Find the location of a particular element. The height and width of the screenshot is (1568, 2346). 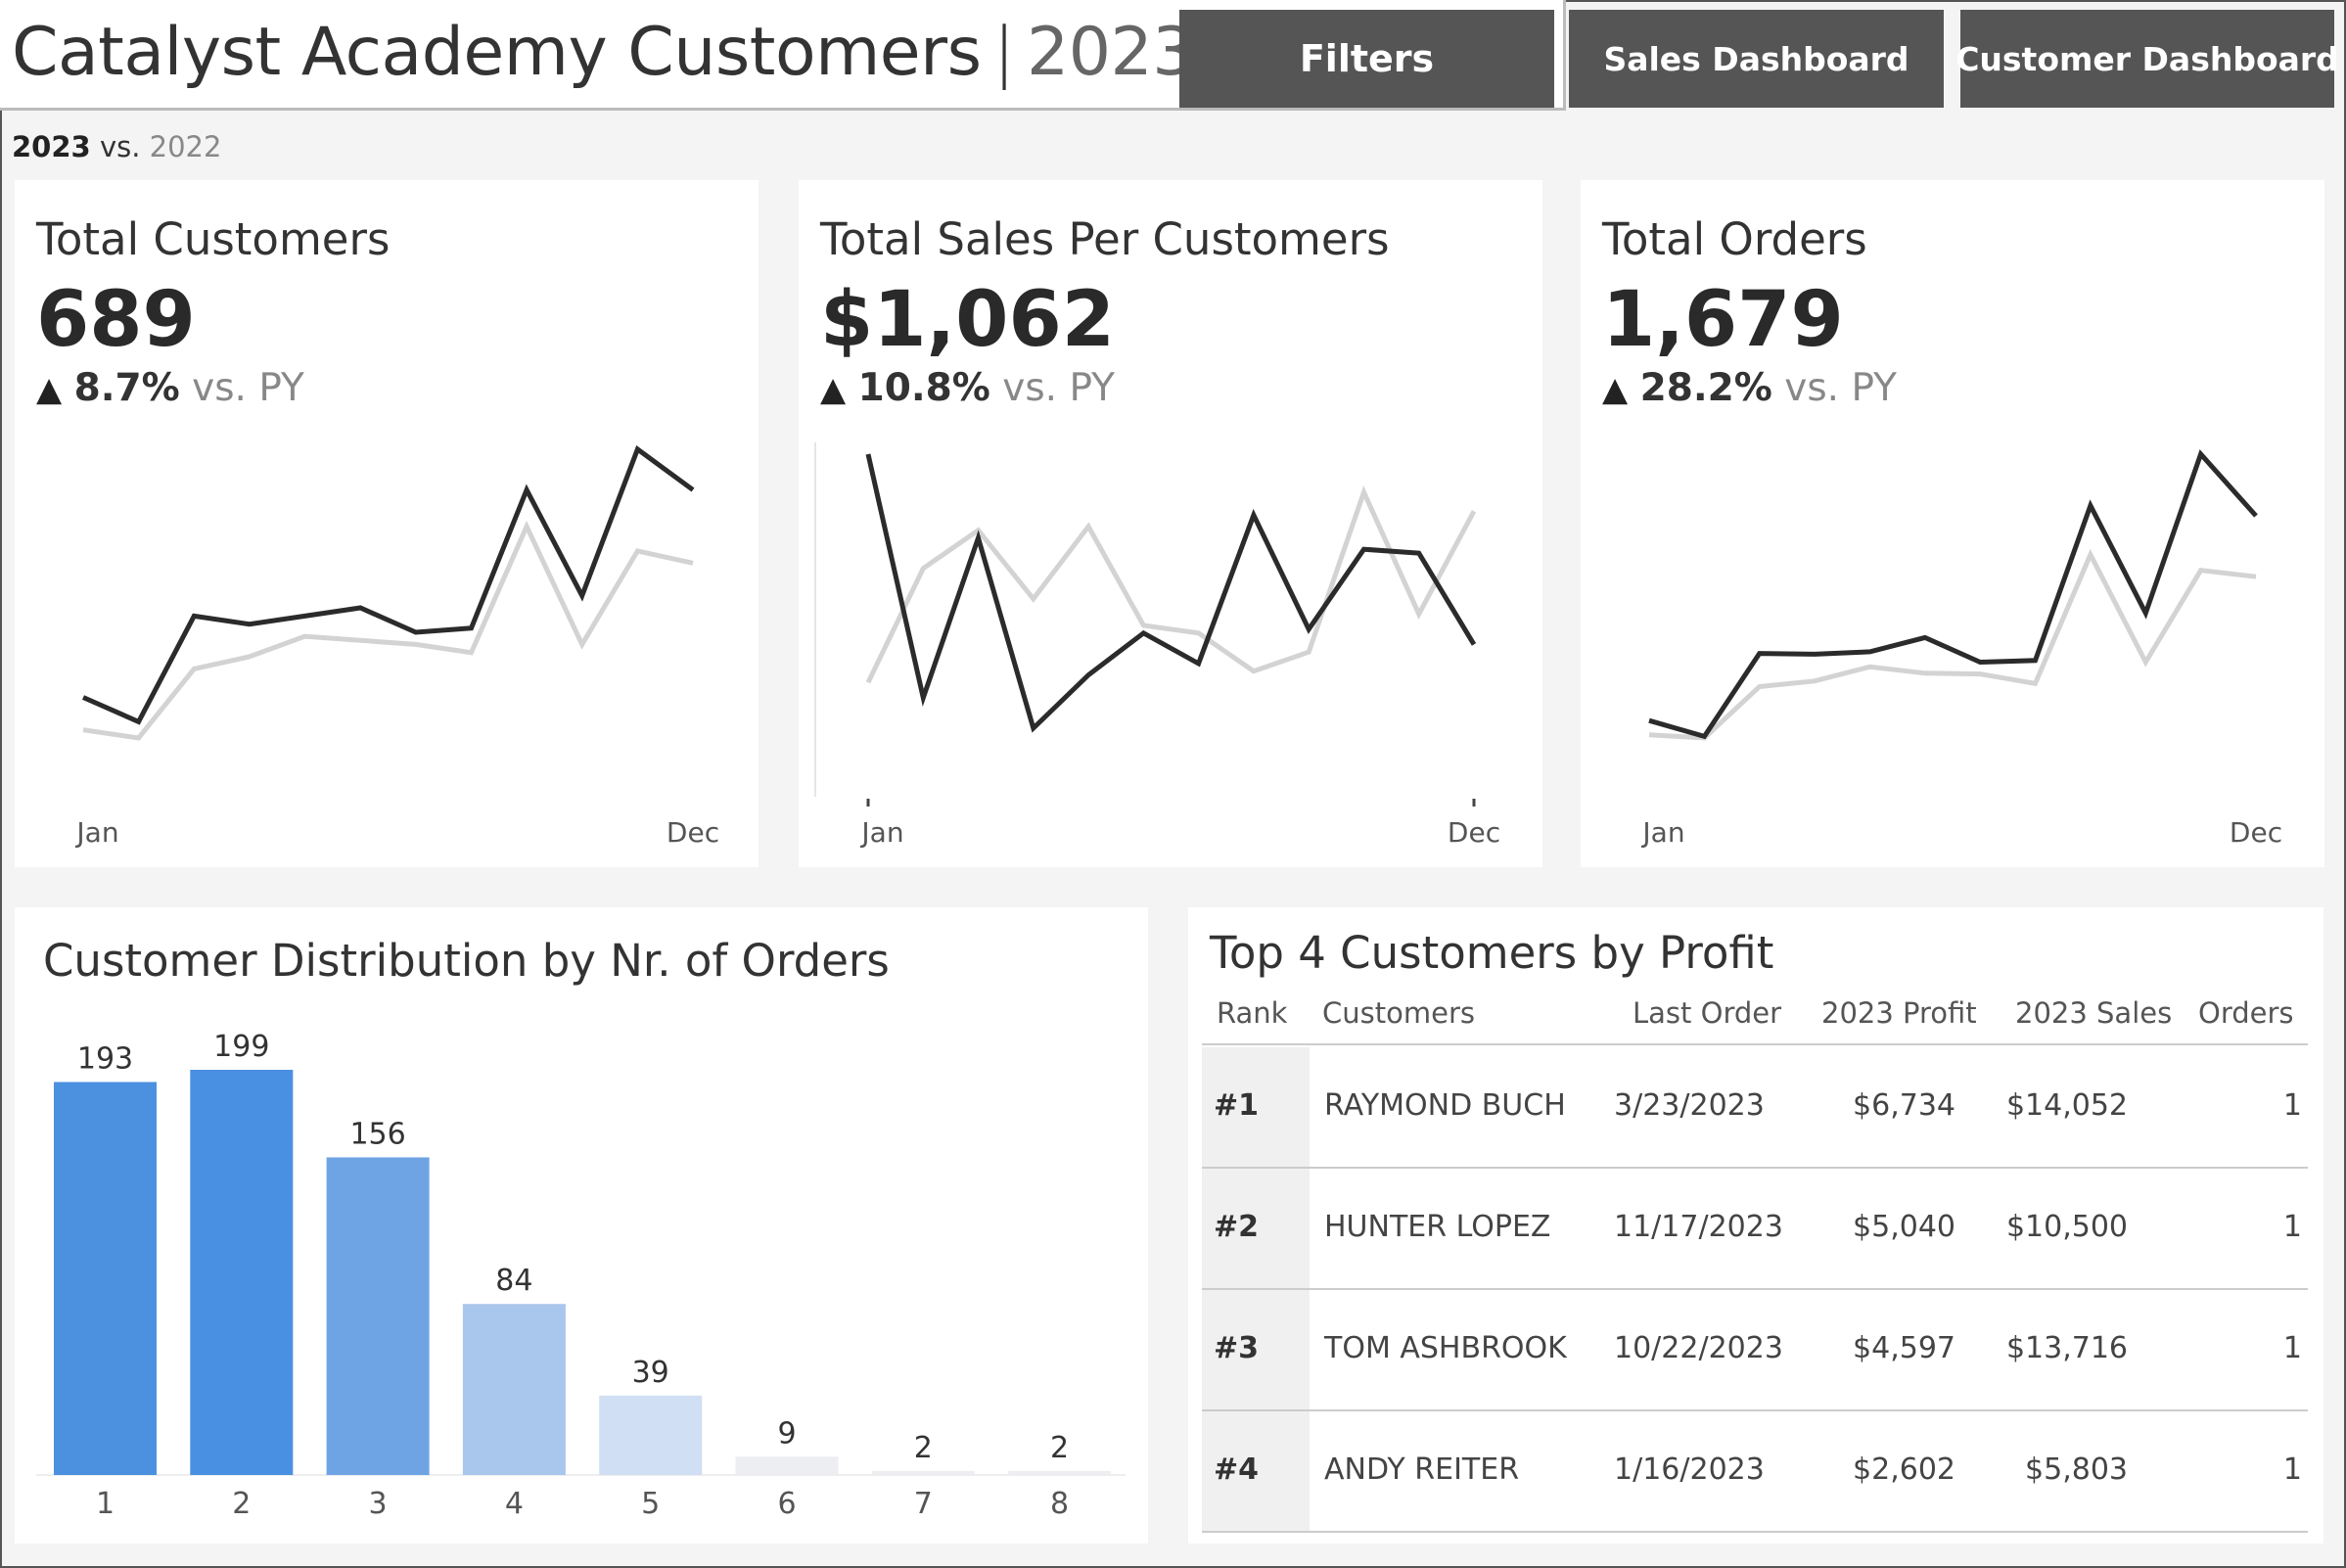

cell-rank: #3 is located at coordinates (1237, 1348).